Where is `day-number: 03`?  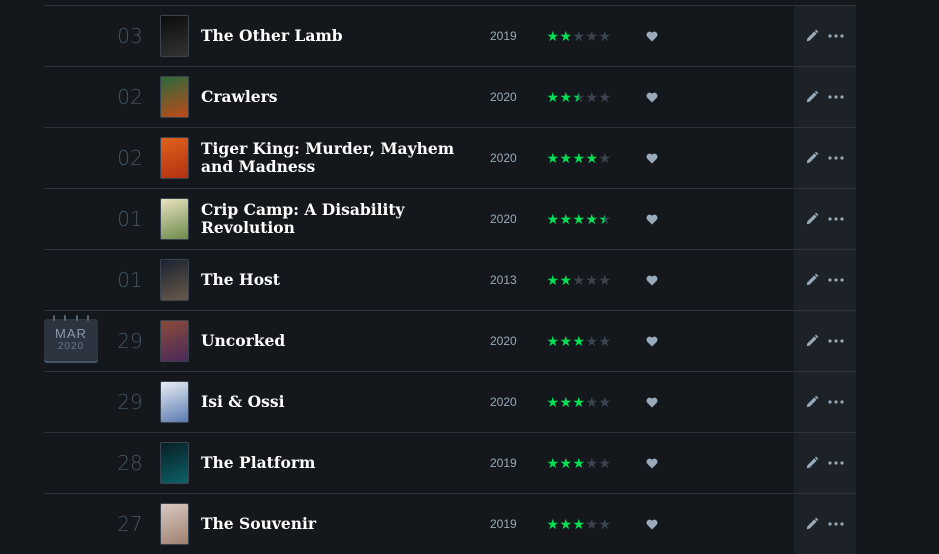 day-number: 03 is located at coordinates (130, 36).